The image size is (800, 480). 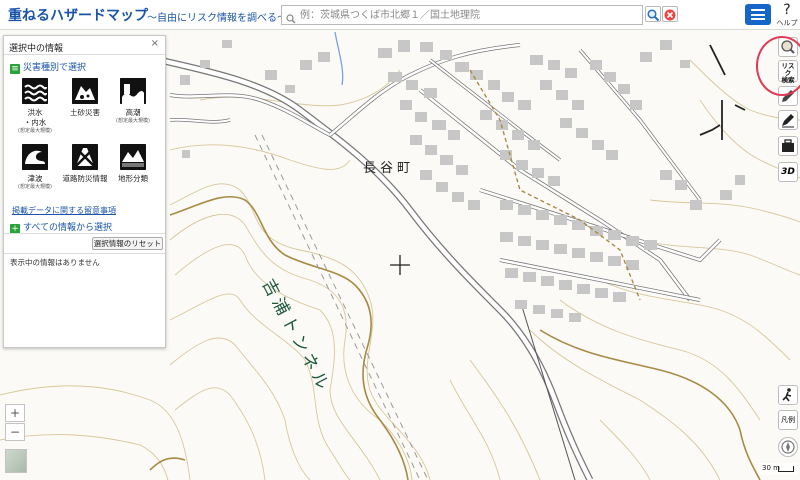 What do you see at coordinates (35, 91) in the screenshot?
I see `flood-icon` at bounding box center [35, 91].